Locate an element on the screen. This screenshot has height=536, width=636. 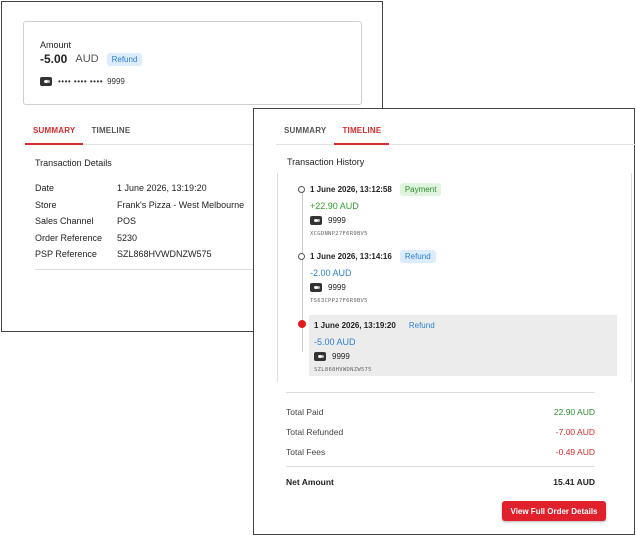
amount-currency: AUD is located at coordinates (87, 59).